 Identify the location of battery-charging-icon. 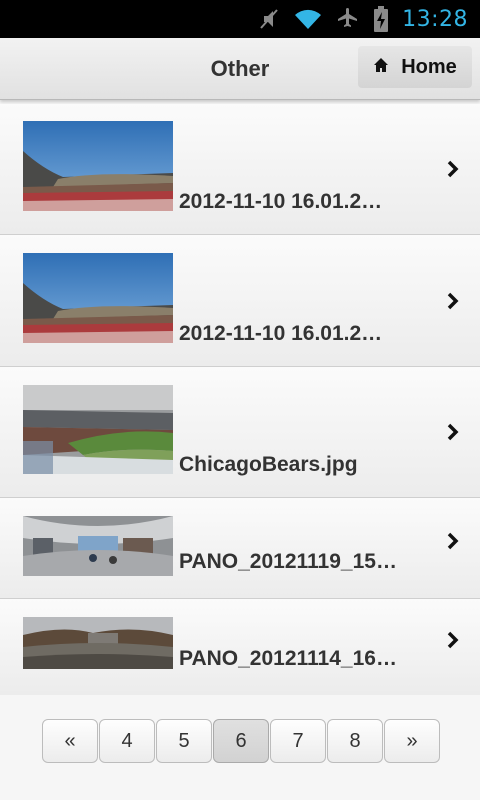
(381, 19).